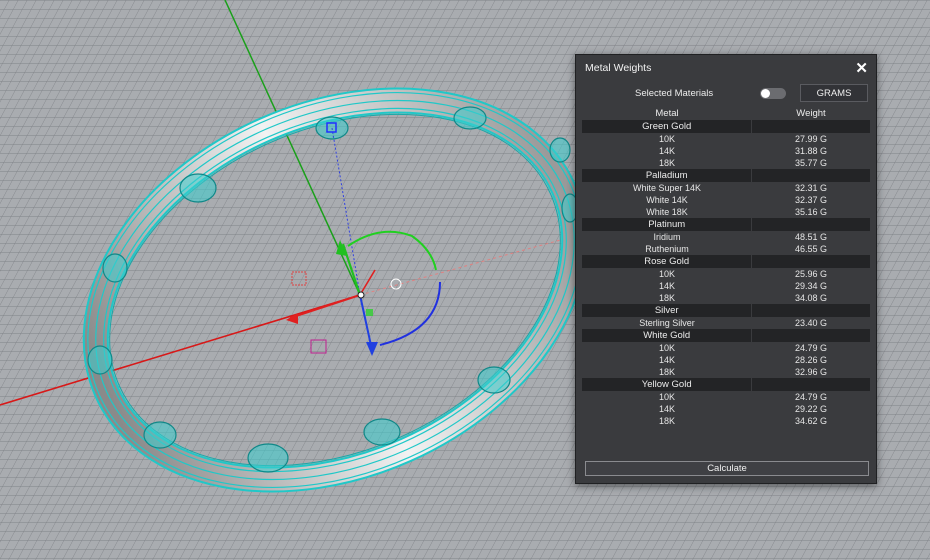  What do you see at coordinates (811, 249) in the screenshot?
I see `metal-item-weight: 46.55 G` at bounding box center [811, 249].